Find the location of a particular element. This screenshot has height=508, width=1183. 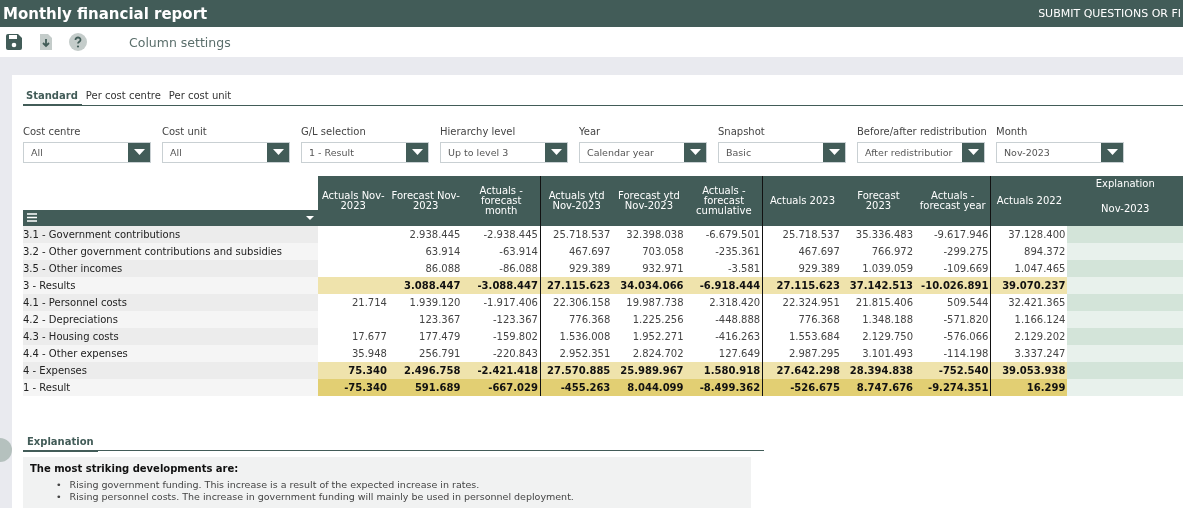

filter-label: Month is located at coordinates (1012, 131).